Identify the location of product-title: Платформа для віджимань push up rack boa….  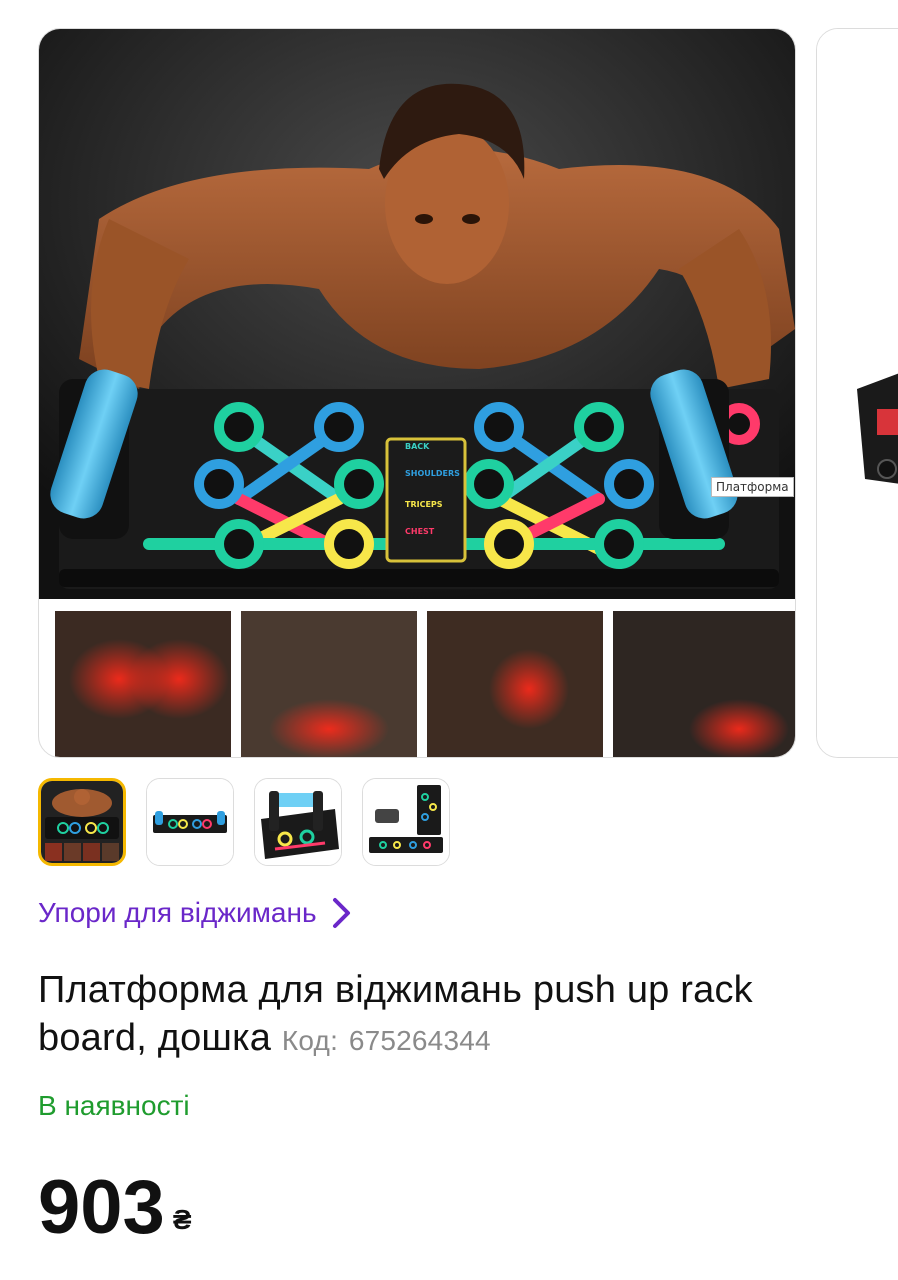
(448, 1015).